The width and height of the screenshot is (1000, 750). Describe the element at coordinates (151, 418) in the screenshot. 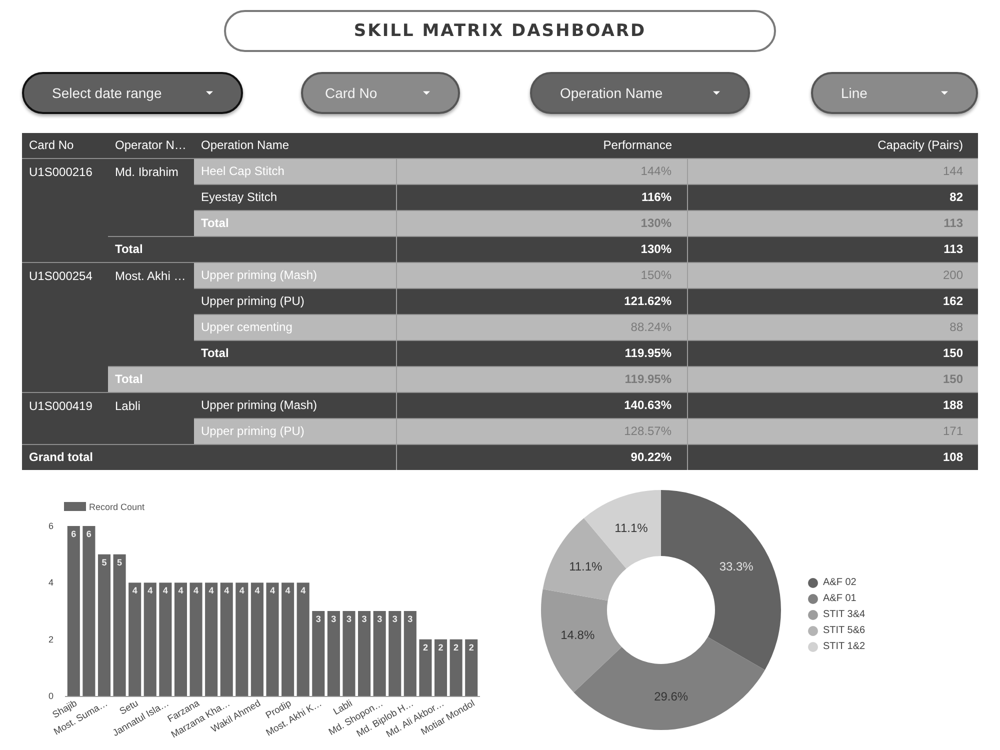

I see `table-cell: Labli` at that location.